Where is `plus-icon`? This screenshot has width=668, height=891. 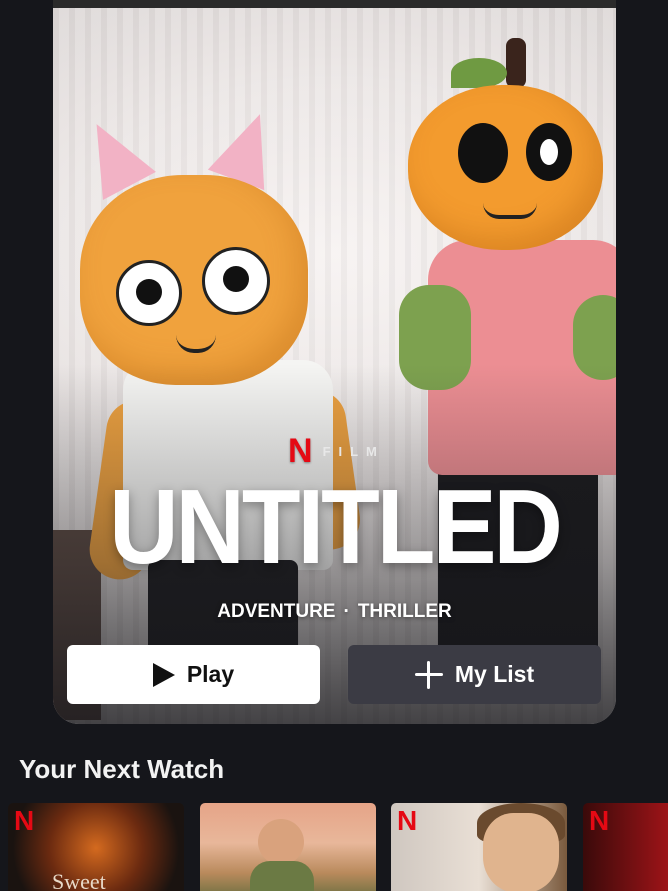
plus-icon is located at coordinates (428, 674).